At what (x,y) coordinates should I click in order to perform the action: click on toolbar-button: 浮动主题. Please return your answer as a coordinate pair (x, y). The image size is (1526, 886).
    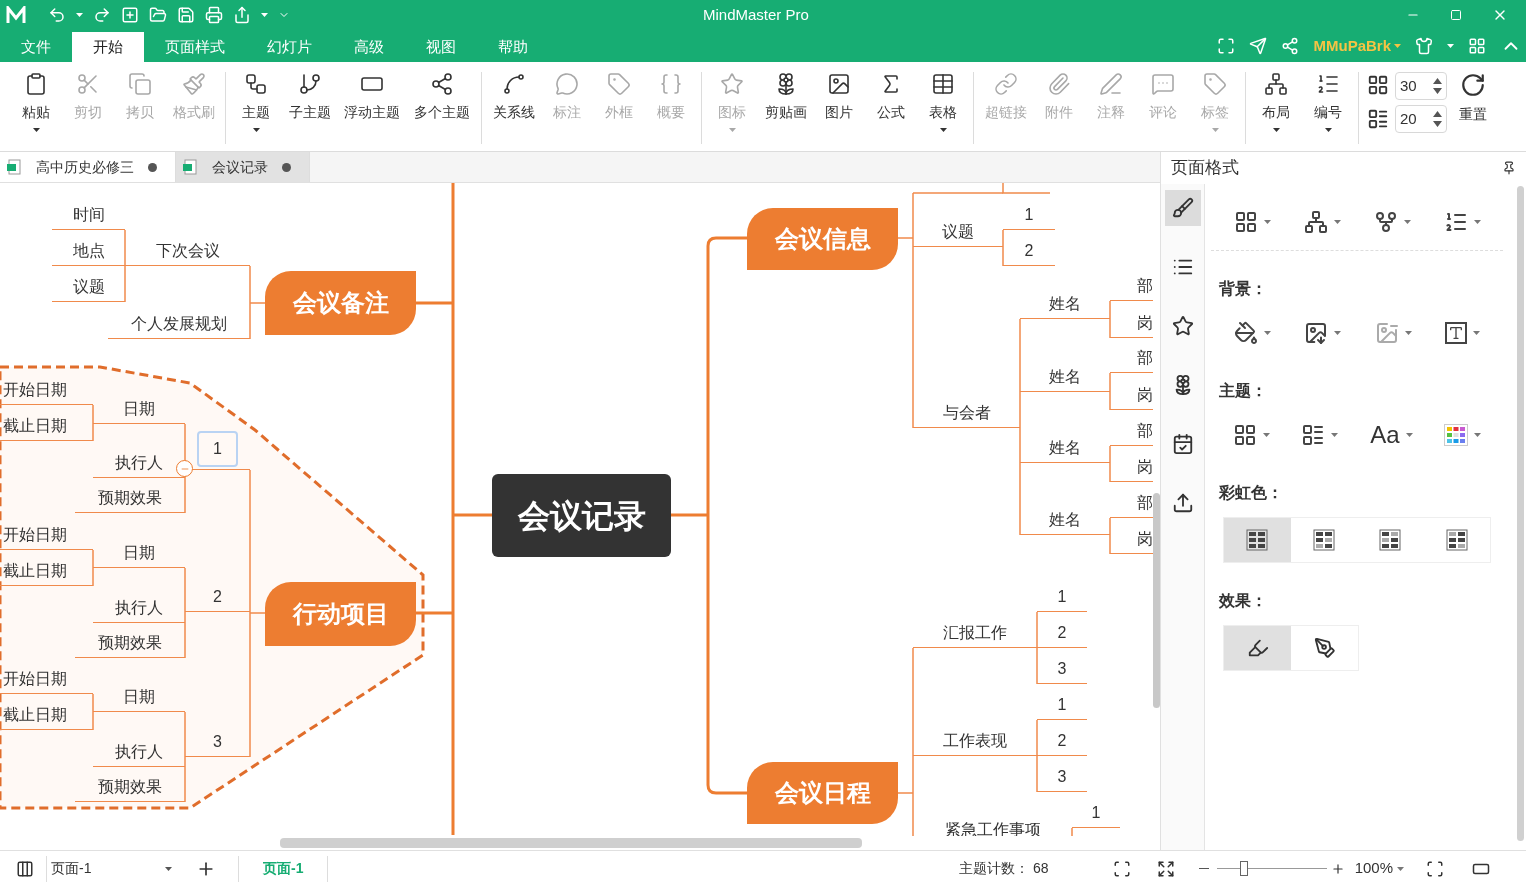
    Looking at the image, I should click on (372, 97).